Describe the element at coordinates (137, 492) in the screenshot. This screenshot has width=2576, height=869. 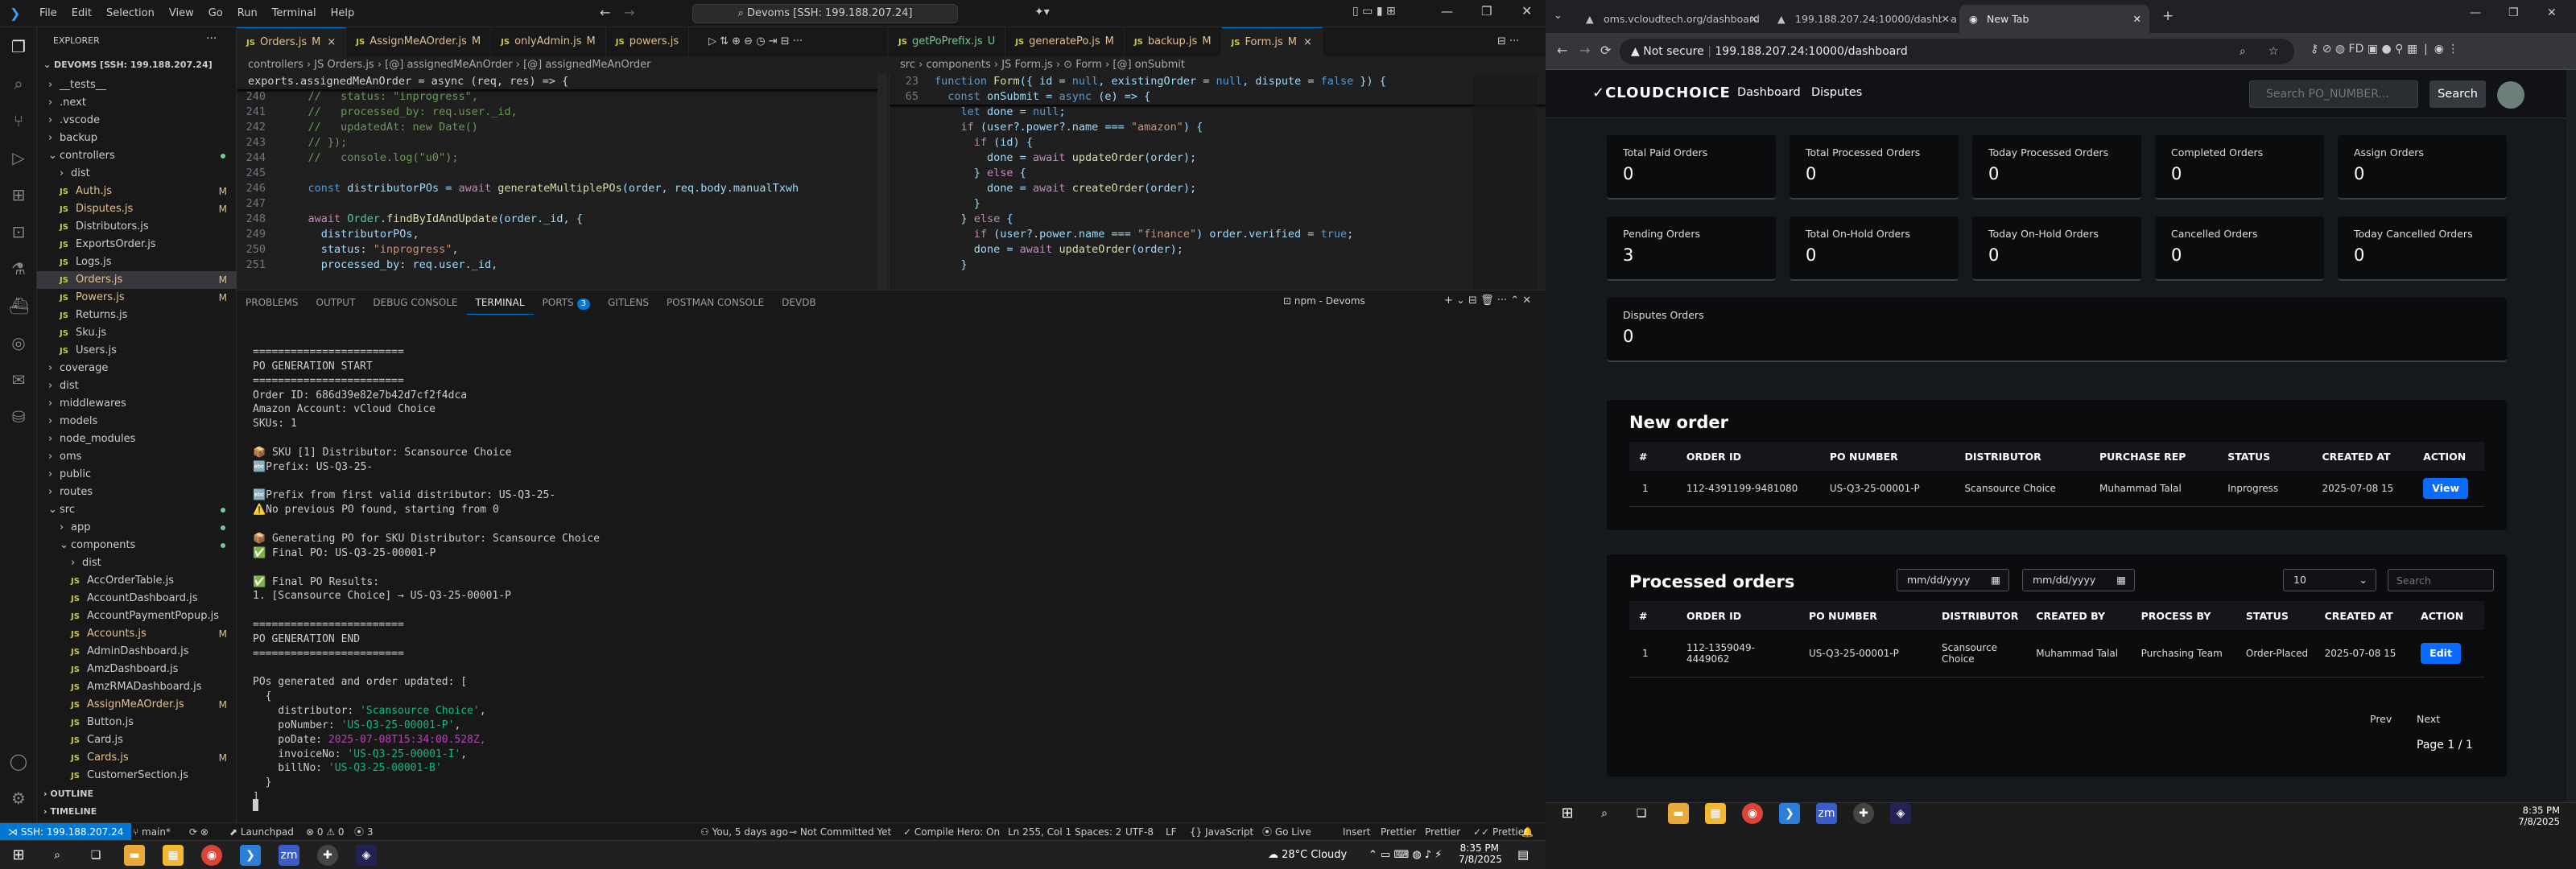
I see `tree-item: › routes` at that location.